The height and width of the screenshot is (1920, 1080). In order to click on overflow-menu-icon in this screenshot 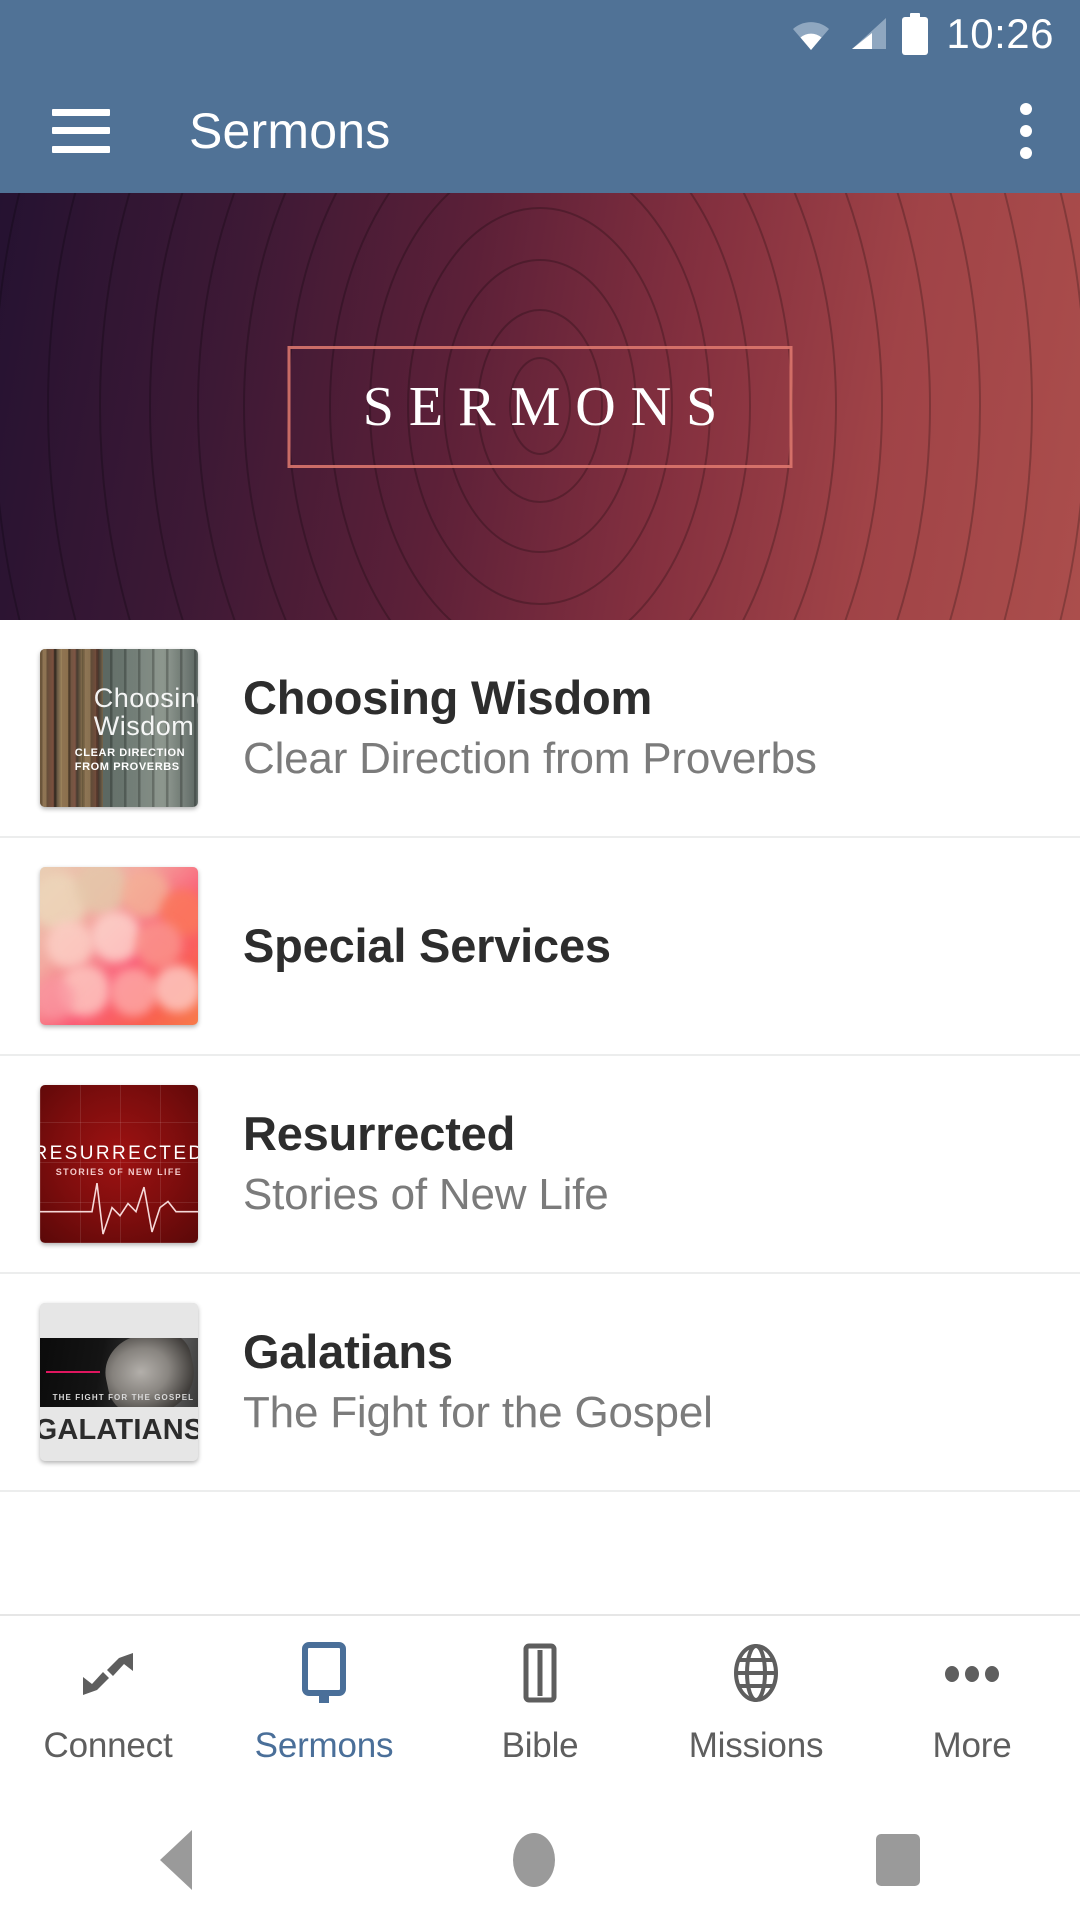, I will do `click(1026, 130)`.